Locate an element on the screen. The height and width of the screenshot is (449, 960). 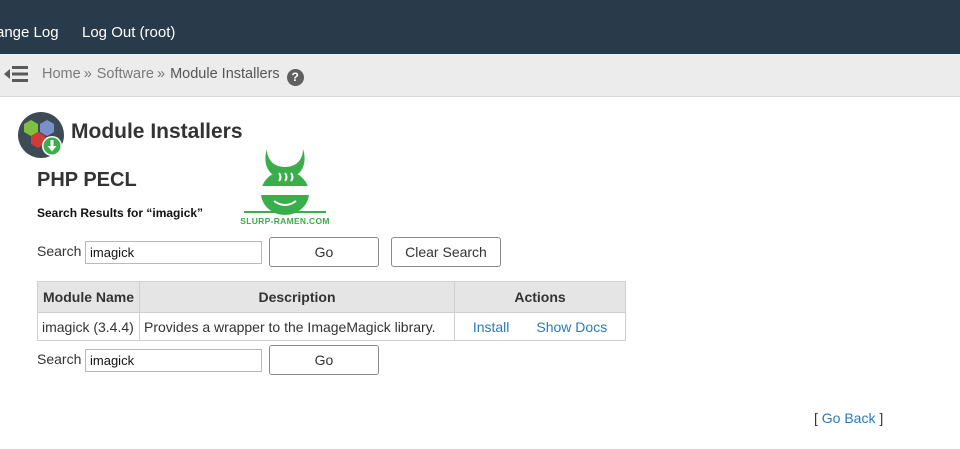
hamburger-menu-icon is located at coordinates (16, 74).